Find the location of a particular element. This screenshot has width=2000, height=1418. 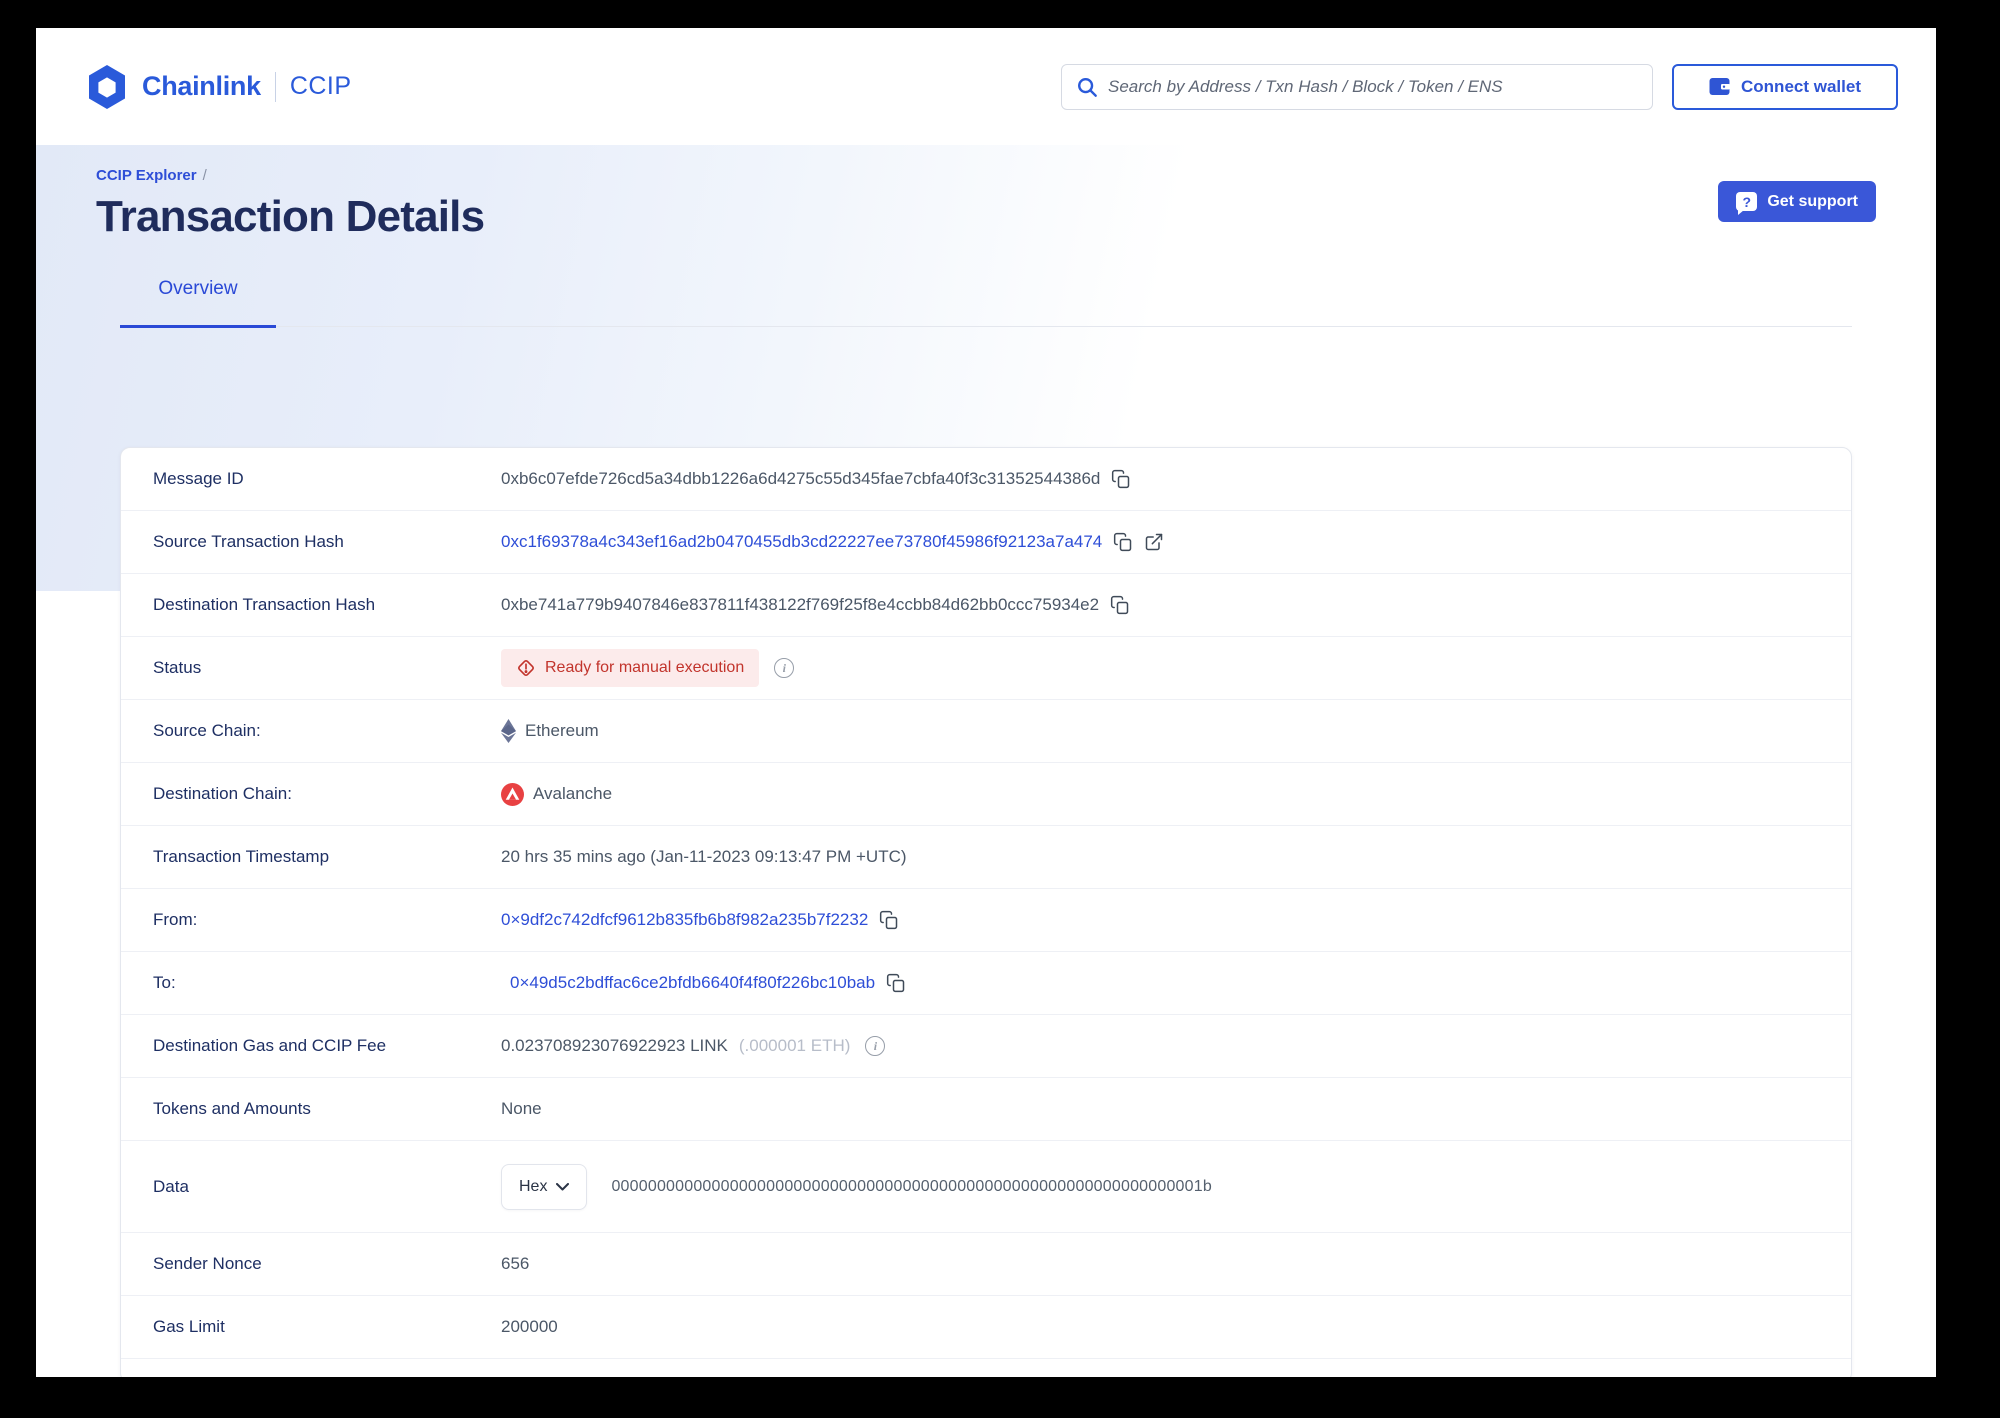

dest-chain-value: Avalanche is located at coordinates (573, 793).